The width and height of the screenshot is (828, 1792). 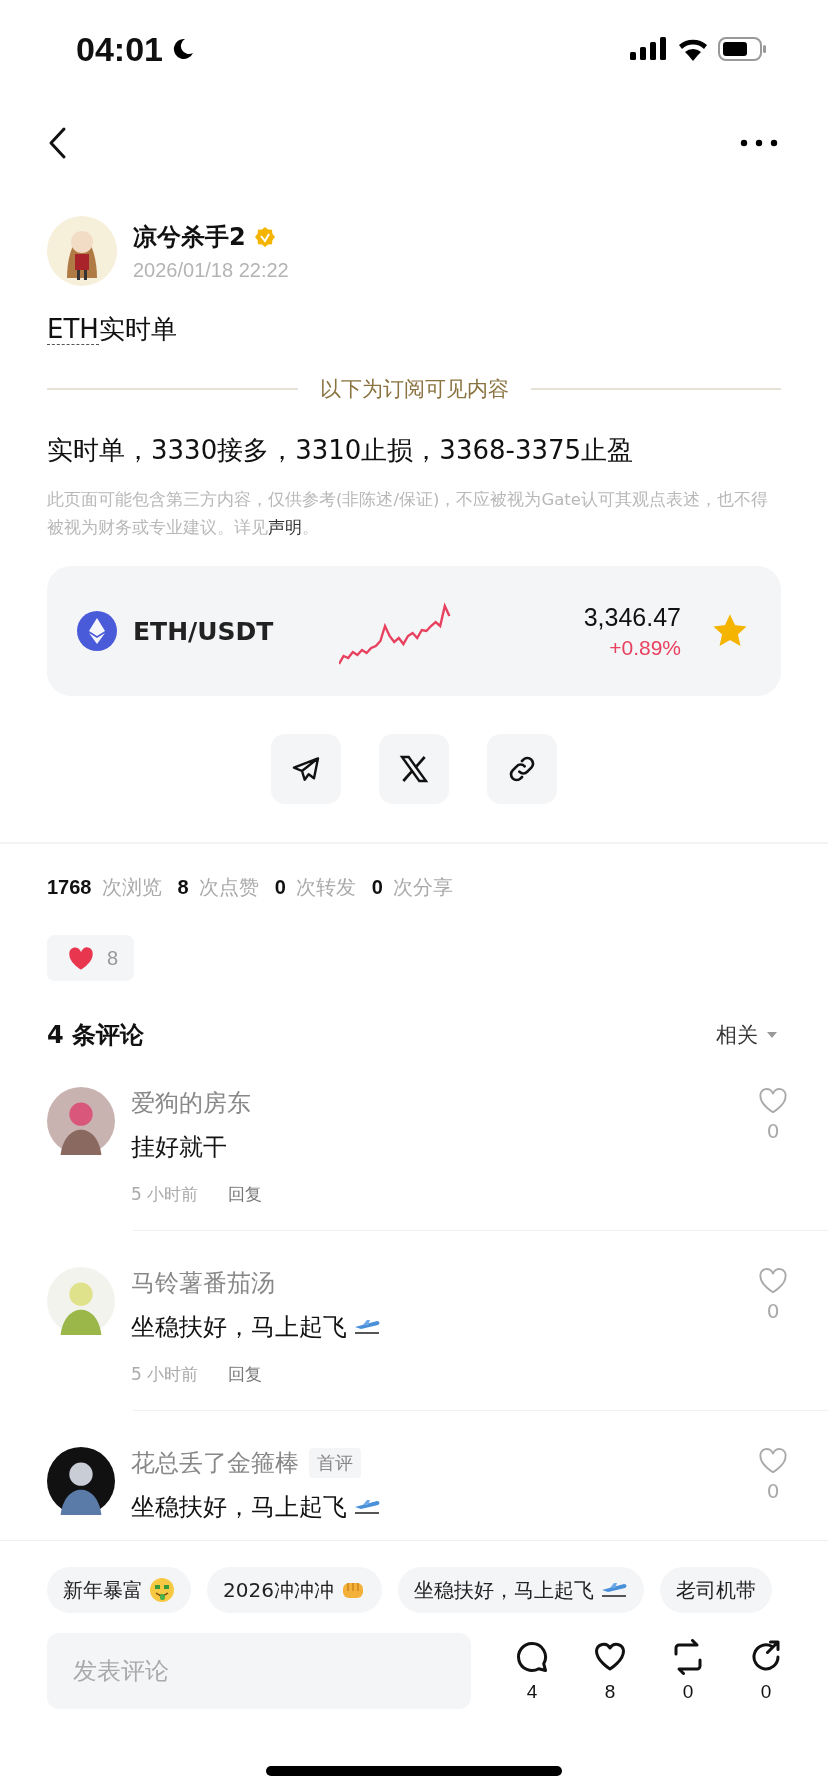 I want to click on comment-input-field: 发表评论, so click(x=259, y=1671).